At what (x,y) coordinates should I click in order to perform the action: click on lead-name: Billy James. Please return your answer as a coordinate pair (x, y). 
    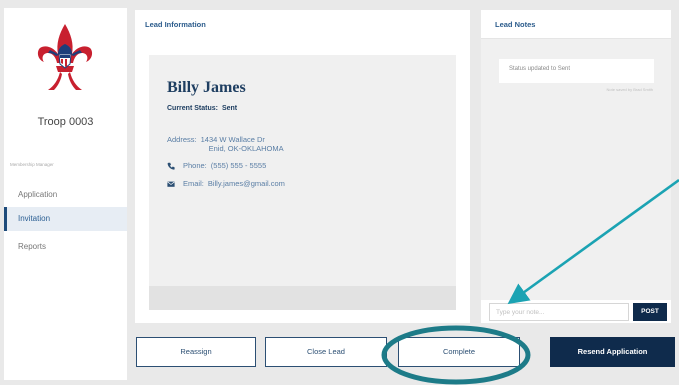
    Looking at the image, I should click on (206, 87).